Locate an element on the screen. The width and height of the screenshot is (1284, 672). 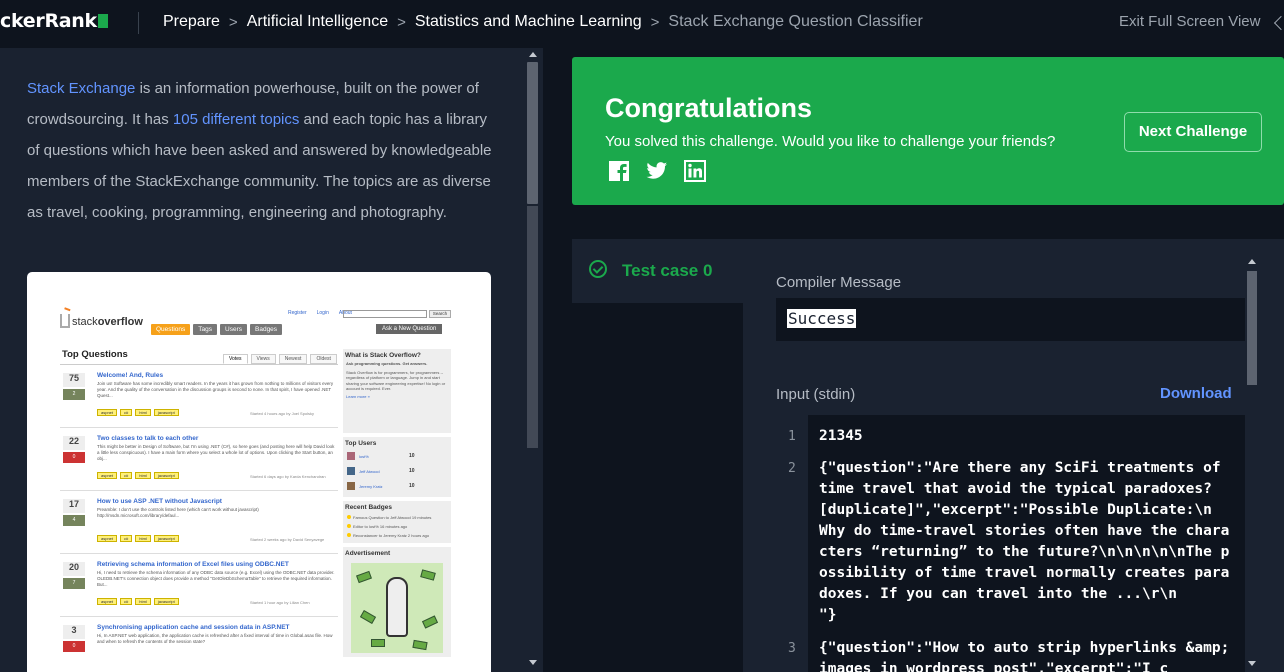
exit-full-screen-icon is located at coordinates (1278, 23).